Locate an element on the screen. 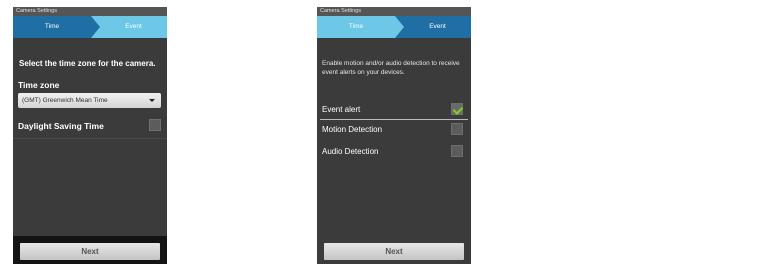 The image size is (784, 265). timezone-dropdown: (GMT) Greenwich Mean Time is located at coordinates (89, 100).